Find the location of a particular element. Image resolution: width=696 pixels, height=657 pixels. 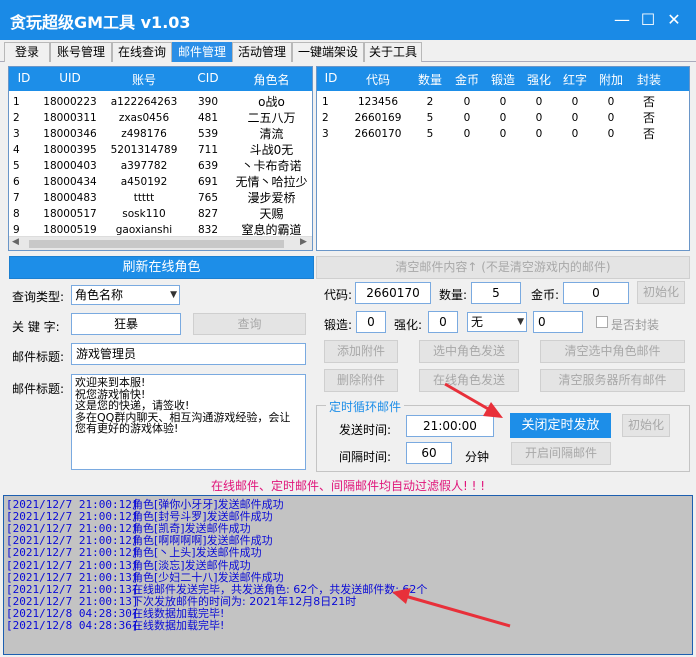

annotation-overlay is located at coordinates (451, 505).